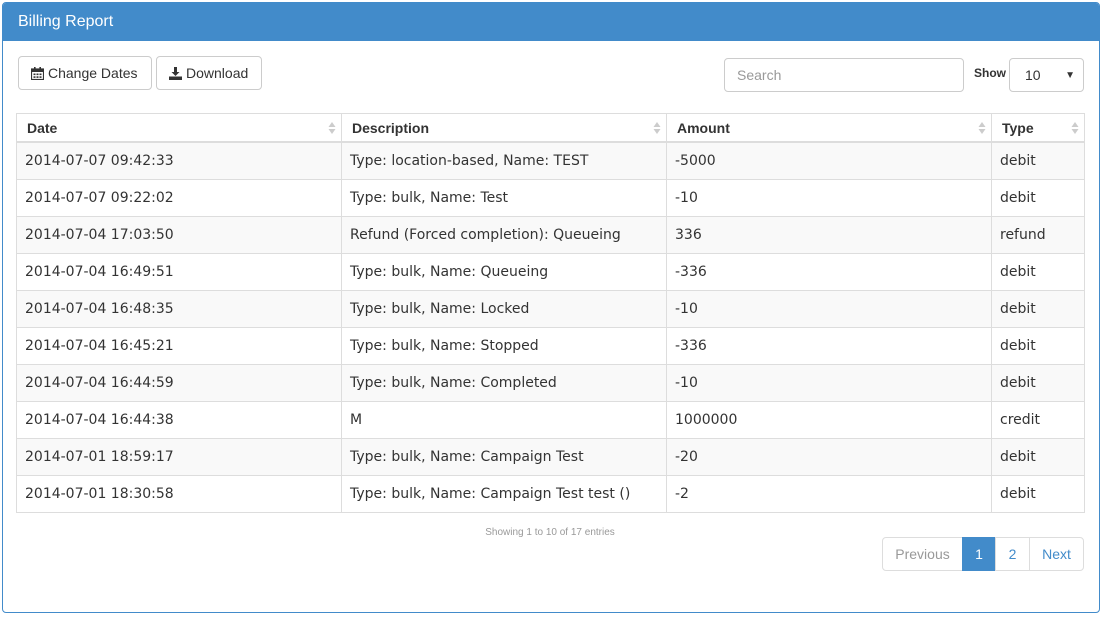 This screenshot has height=617, width=1104. I want to click on column-header-label: Description, so click(391, 127).